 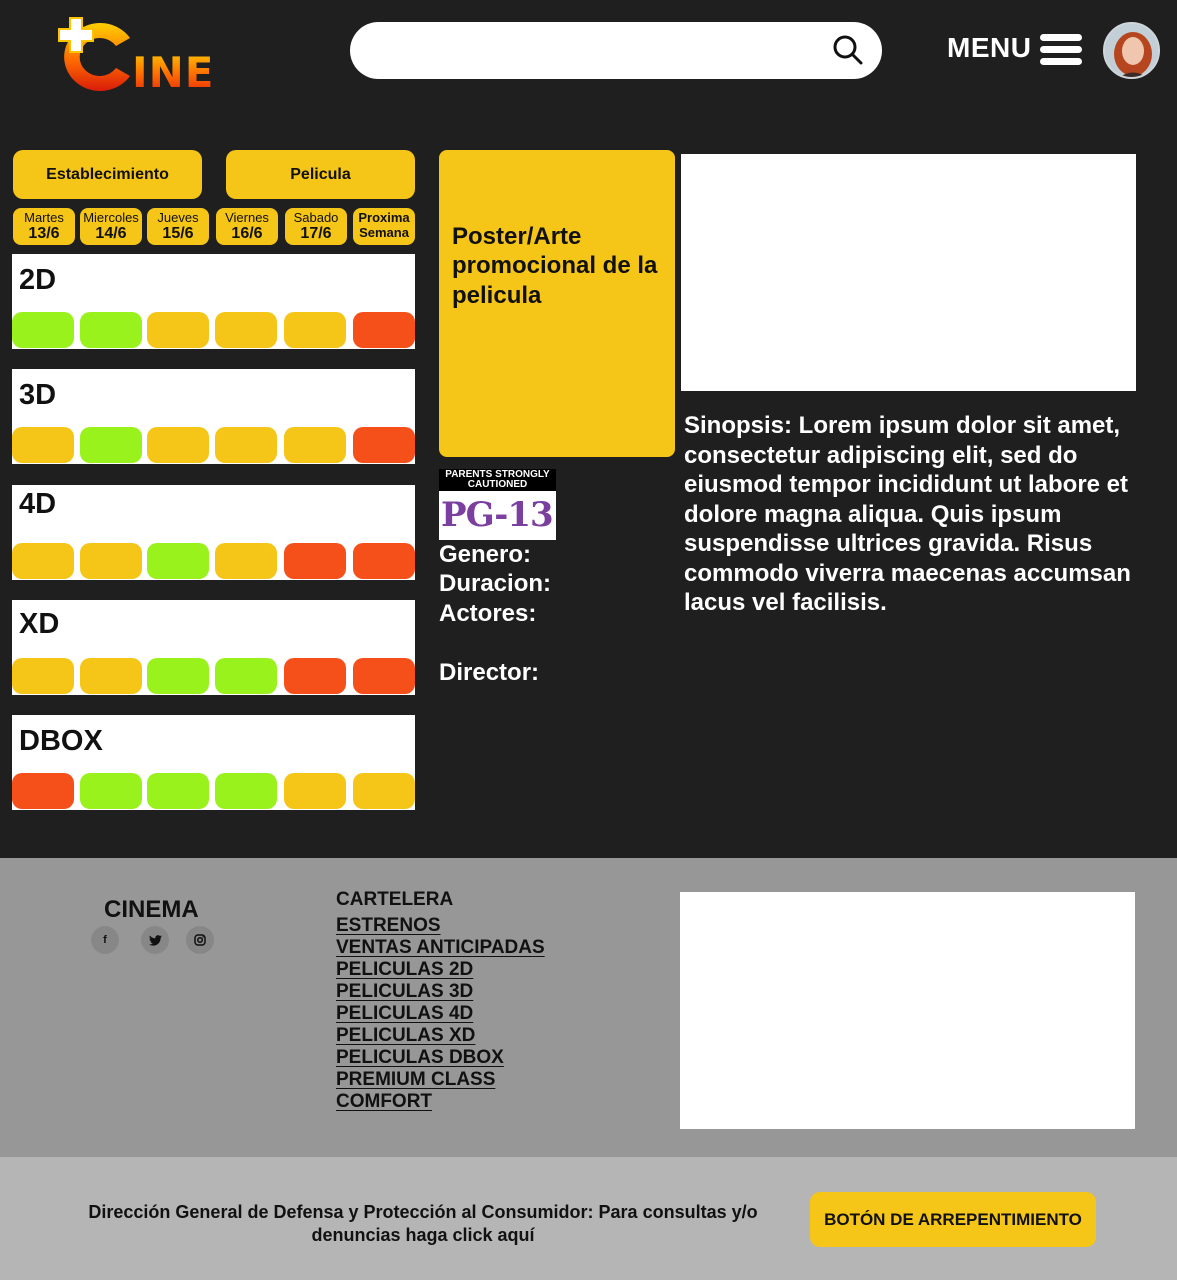 I want to click on day-date: Semana, so click(x=384, y=232).